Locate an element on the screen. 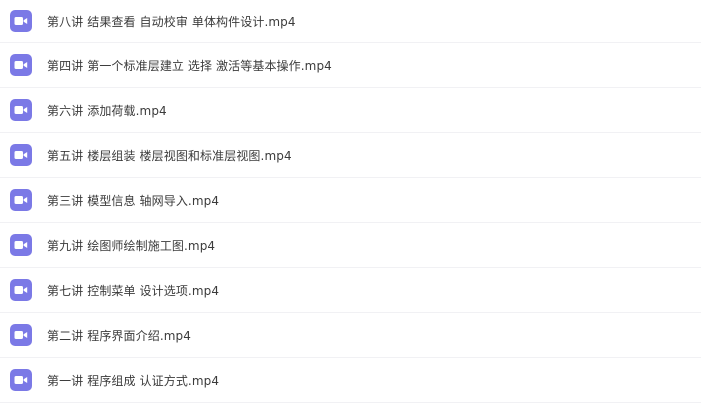 The height and width of the screenshot is (404, 701). file-name: 第五讲 楼层组装 楼层视图和标准层视图.mp4 is located at coordinates (169, 155).